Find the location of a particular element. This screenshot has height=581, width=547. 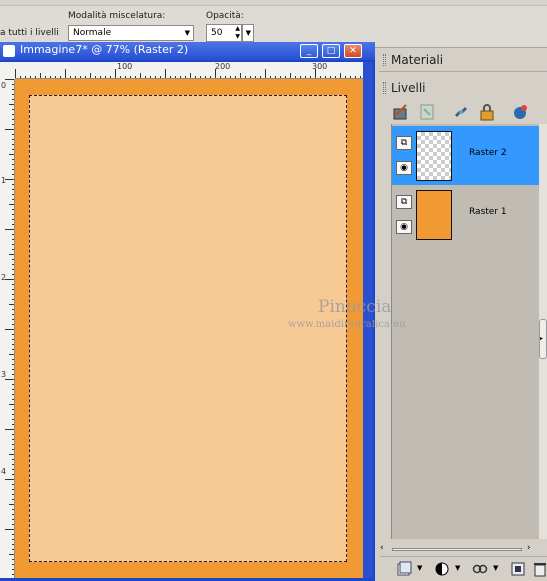

opacity-value: 50 is located at coordinates (217, 33).